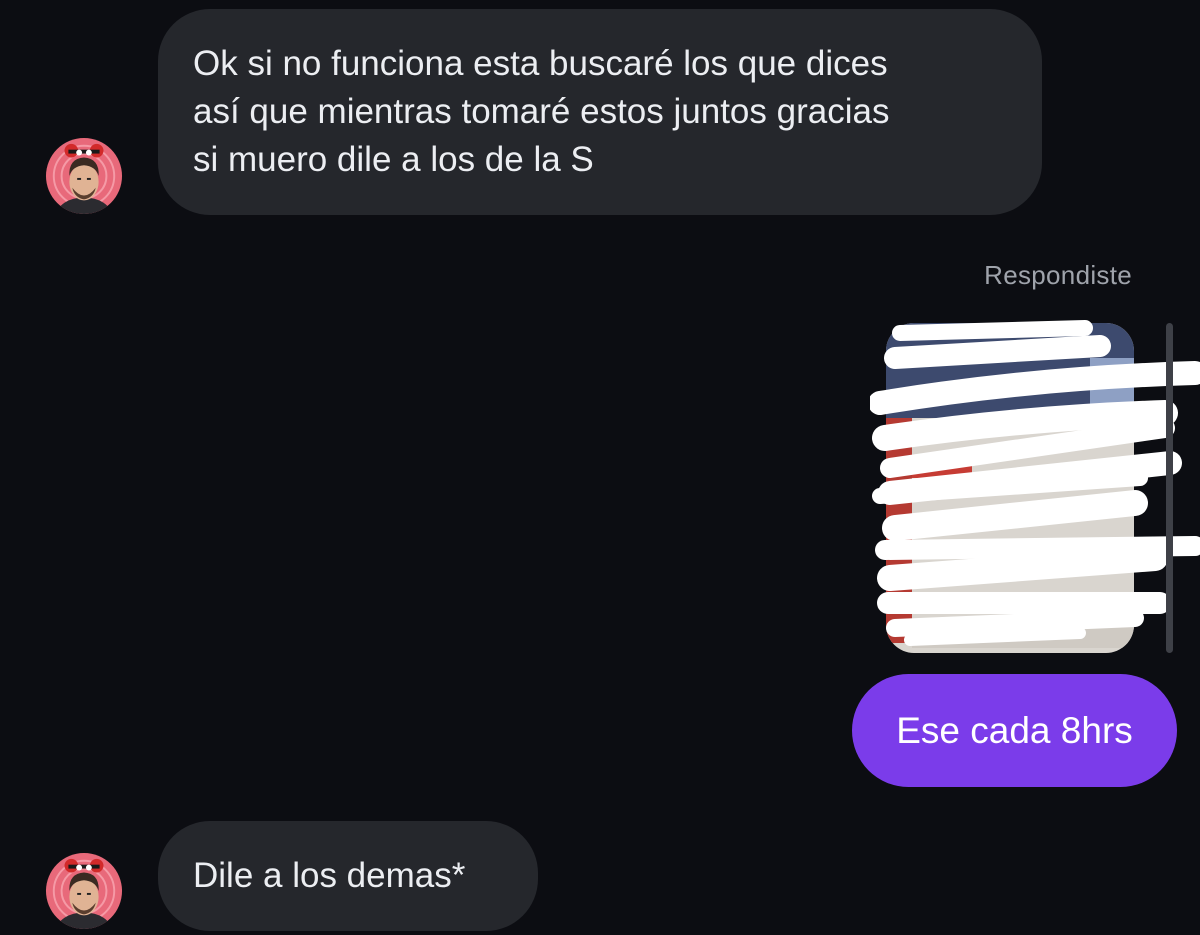 The width and height of the screenshot is (1200, 935). Describe the element at coordinates (1035, 488) in the screenshot. I see `replied-image-thumbnail` at that location.